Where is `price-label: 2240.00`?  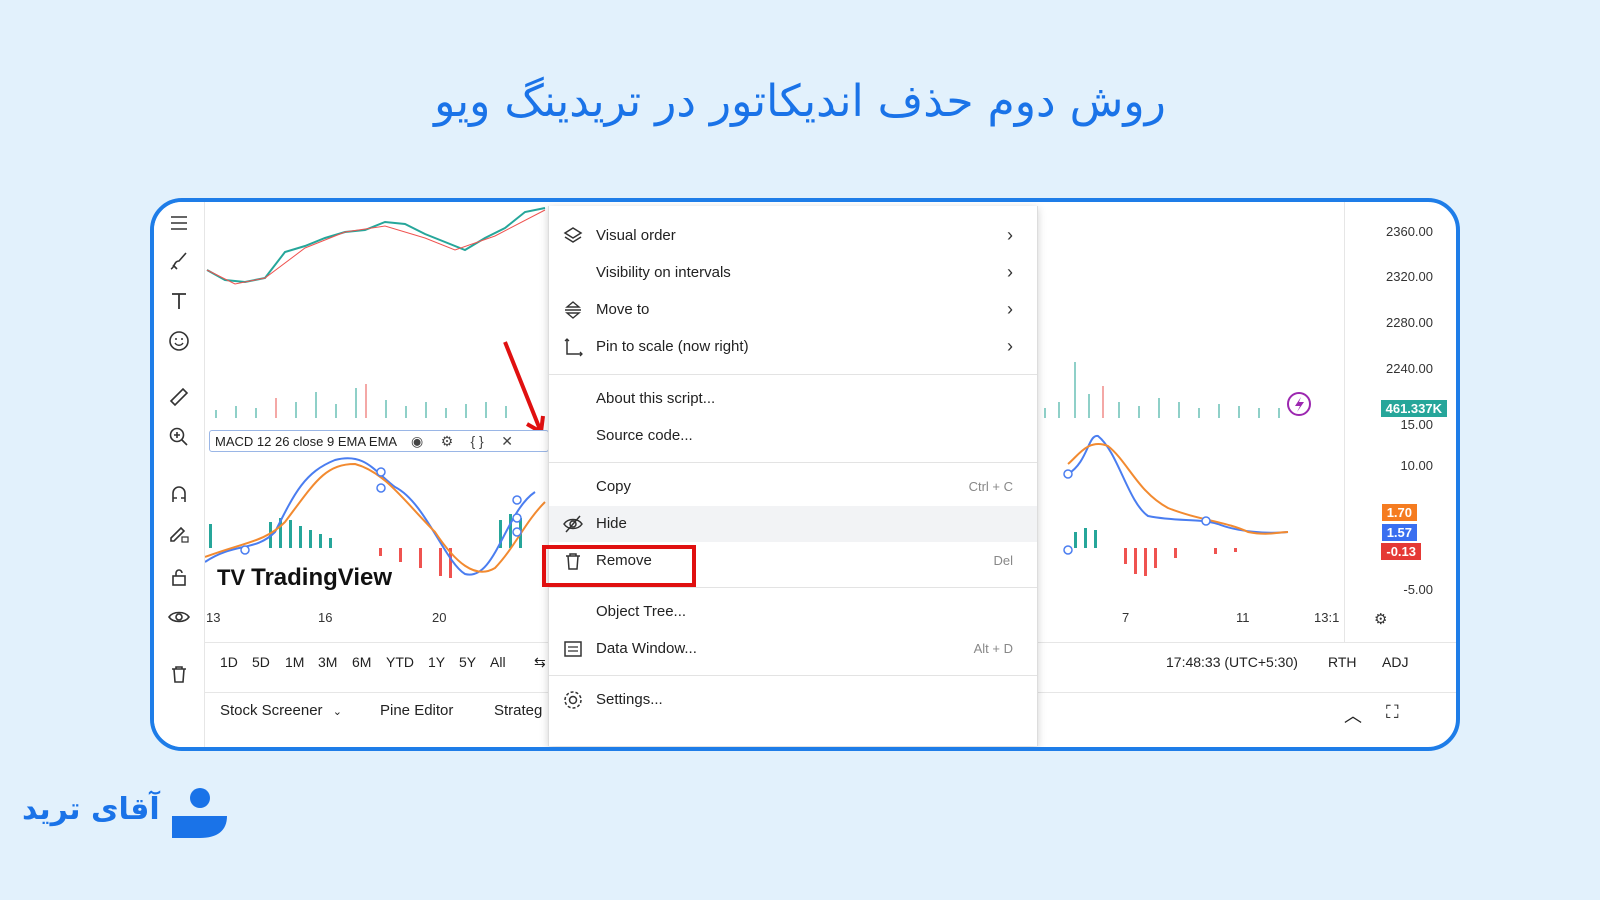 price-label: 2240.00 is located at coordinates (1409, 368).